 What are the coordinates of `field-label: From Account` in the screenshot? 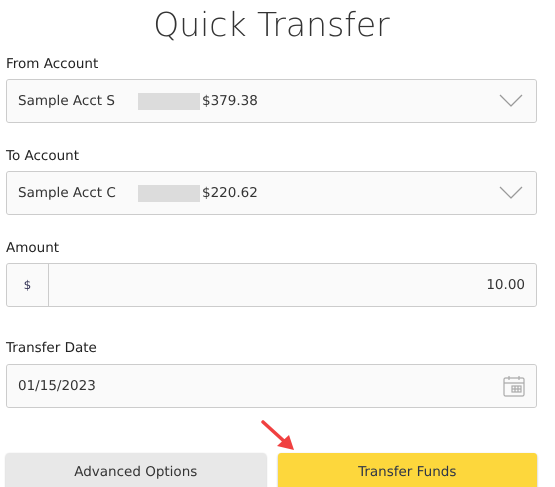 It's located at (53, 64).